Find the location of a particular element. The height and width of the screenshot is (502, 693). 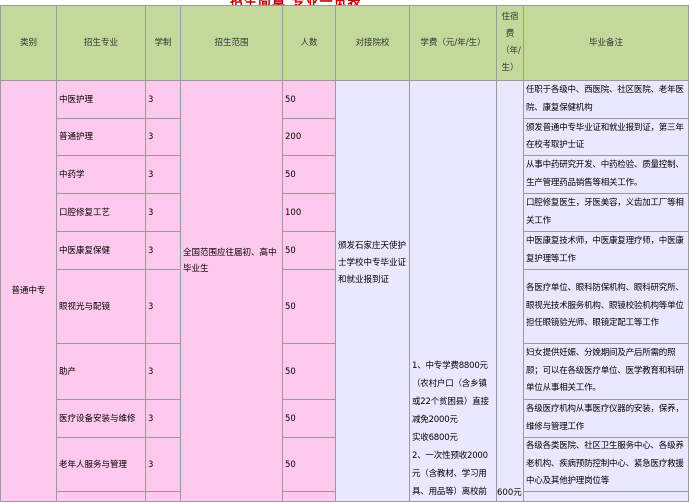

category-cell: 普通中专 is located at coordinates (28, 291).